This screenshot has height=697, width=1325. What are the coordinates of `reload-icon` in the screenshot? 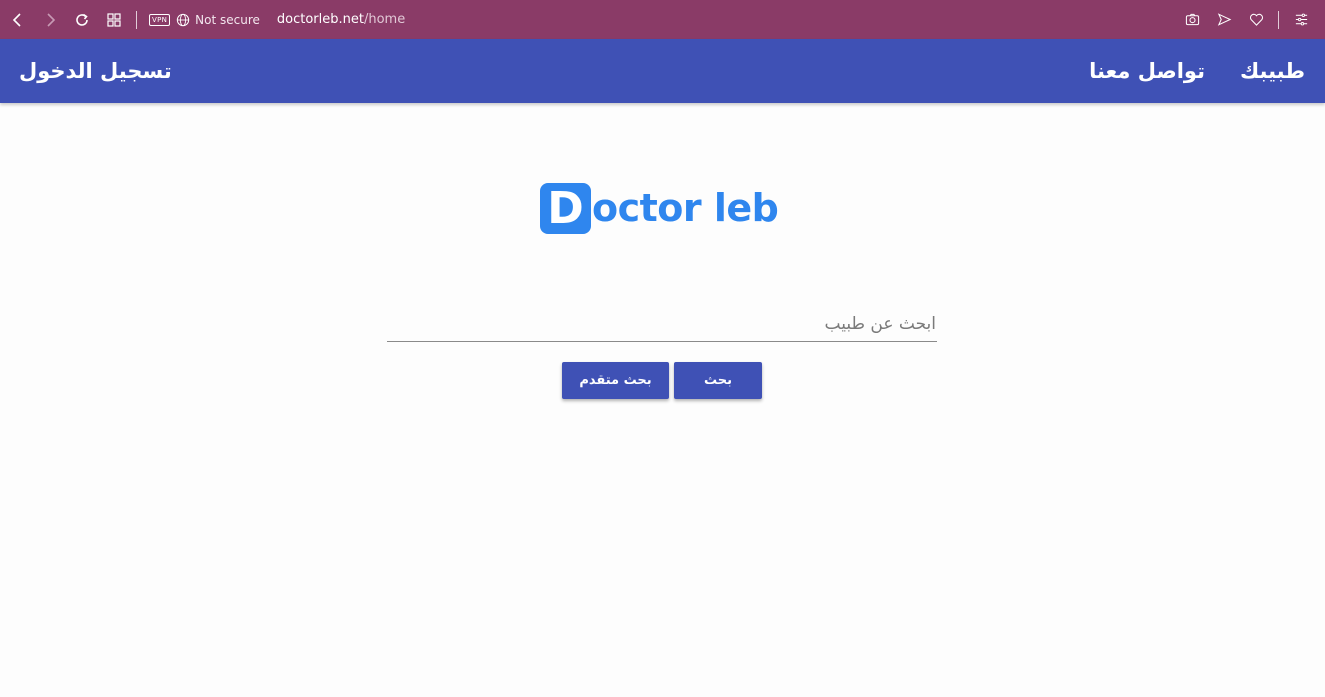 It's located at (82, 19).